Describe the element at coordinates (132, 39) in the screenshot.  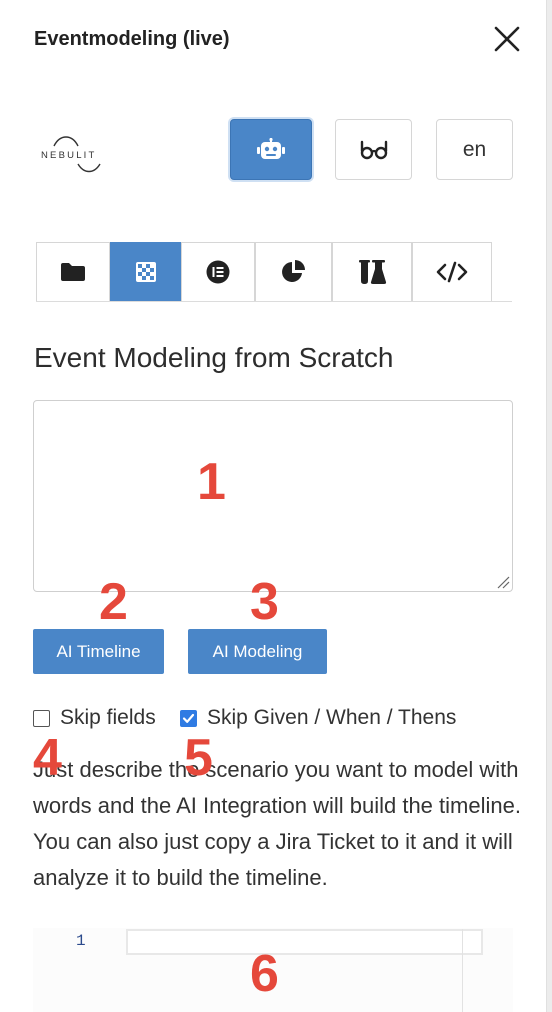
I see `panel-title: Eventmodeling (live)` at that location.